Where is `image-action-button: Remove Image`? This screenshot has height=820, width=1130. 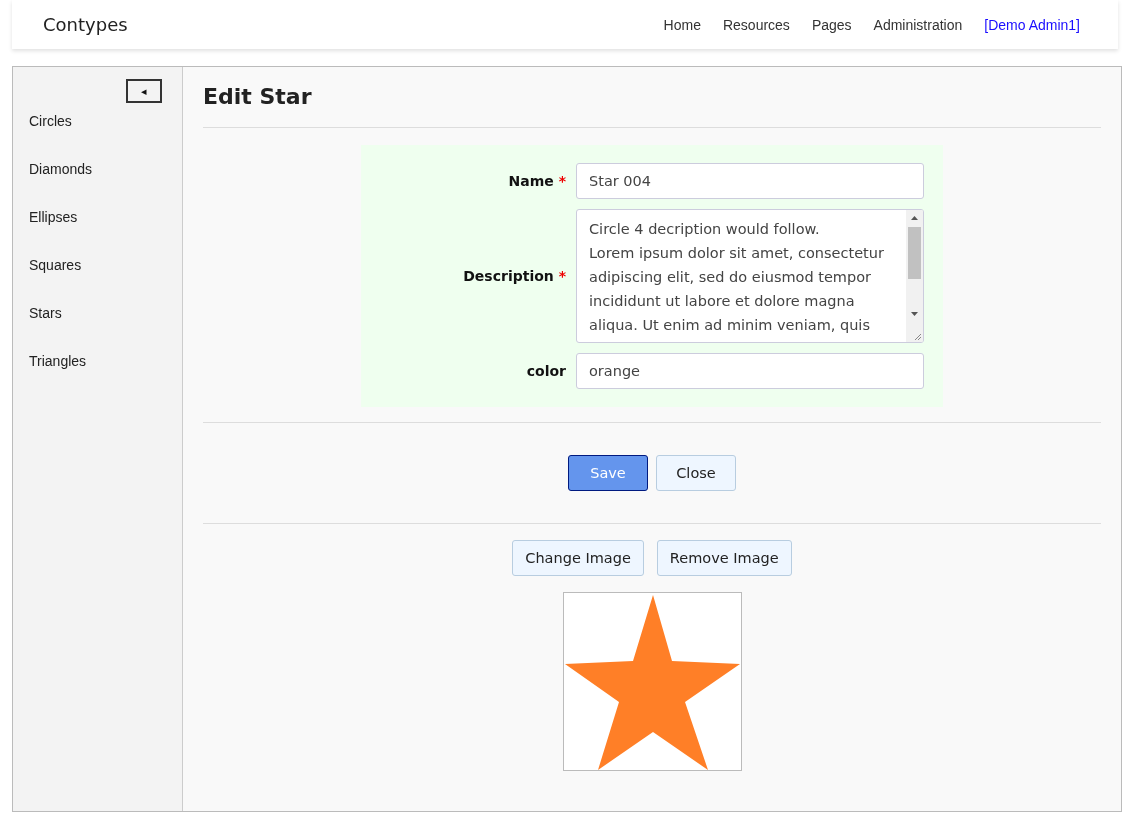
image-action-button: Remove Image is located at coordinates (724, 558).